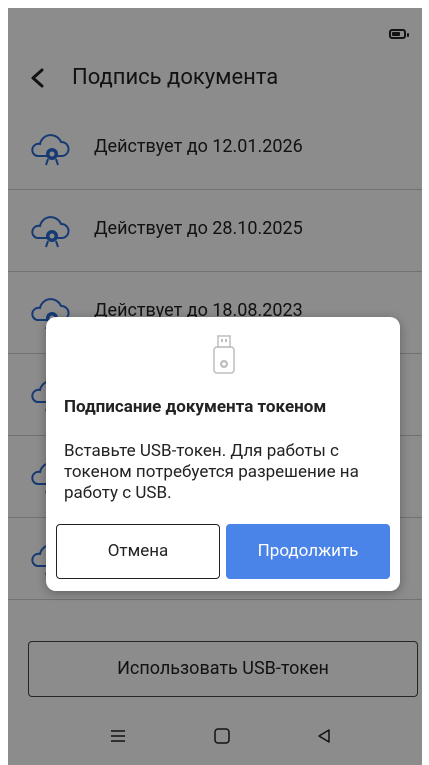  What do you see at coordinates (195, 407) in the screenshot?
I see `dialog-title: Подписание документа токеном` at bounding box center [195, 407].